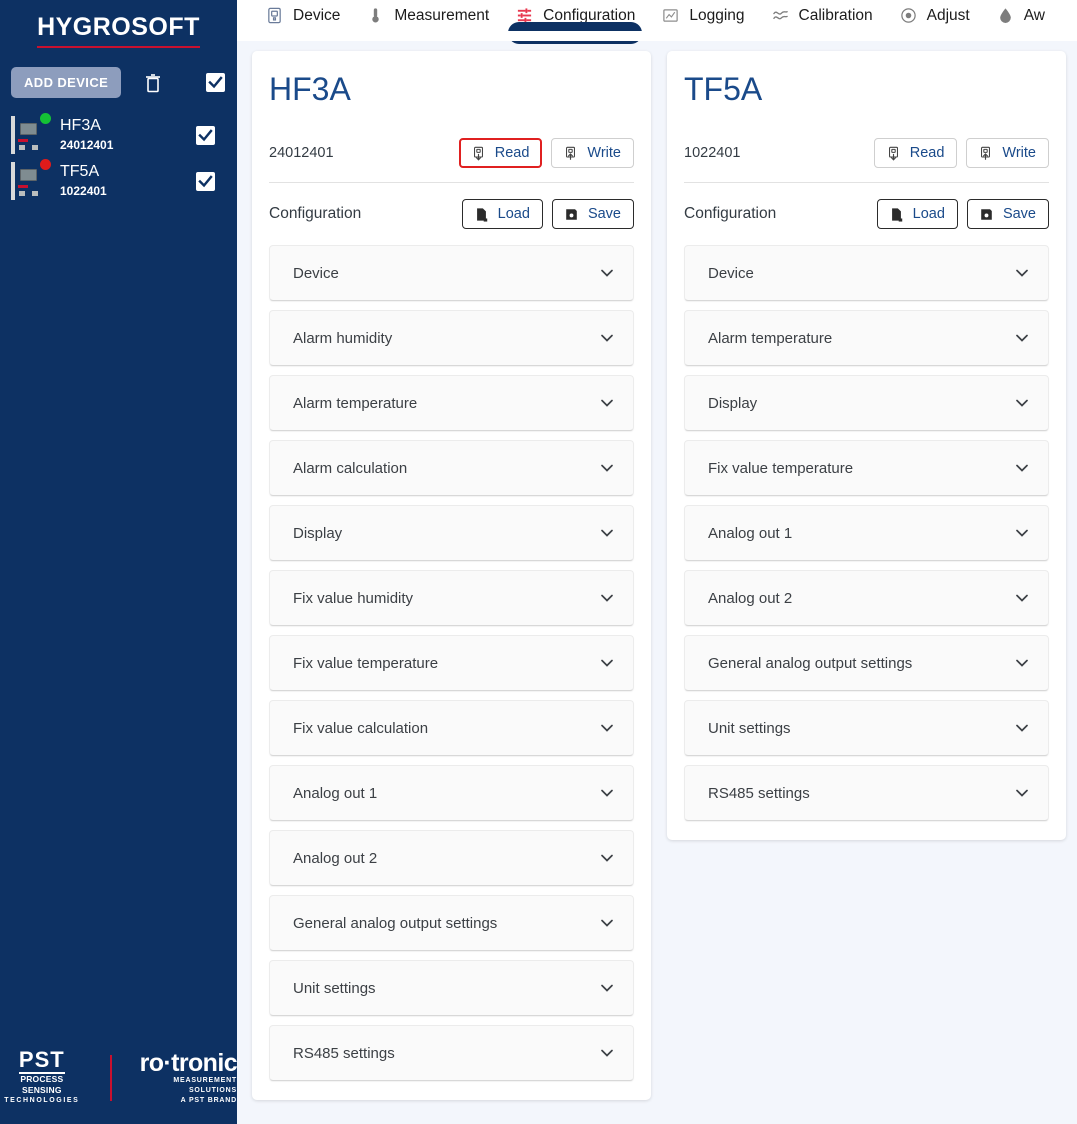  What do you see at coordinates (928, 214) in the screenshot?
I see `load-button-label: Load` at bounding box center [928, 214].